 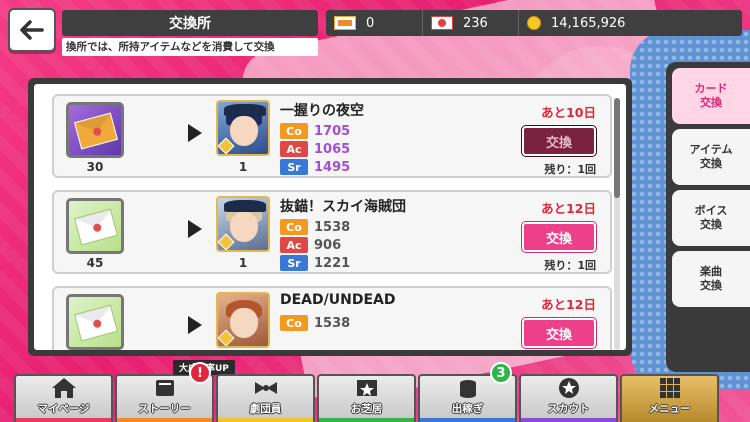 I want to click on tab-label-line1: ボイス, so click(x=711, y=210).